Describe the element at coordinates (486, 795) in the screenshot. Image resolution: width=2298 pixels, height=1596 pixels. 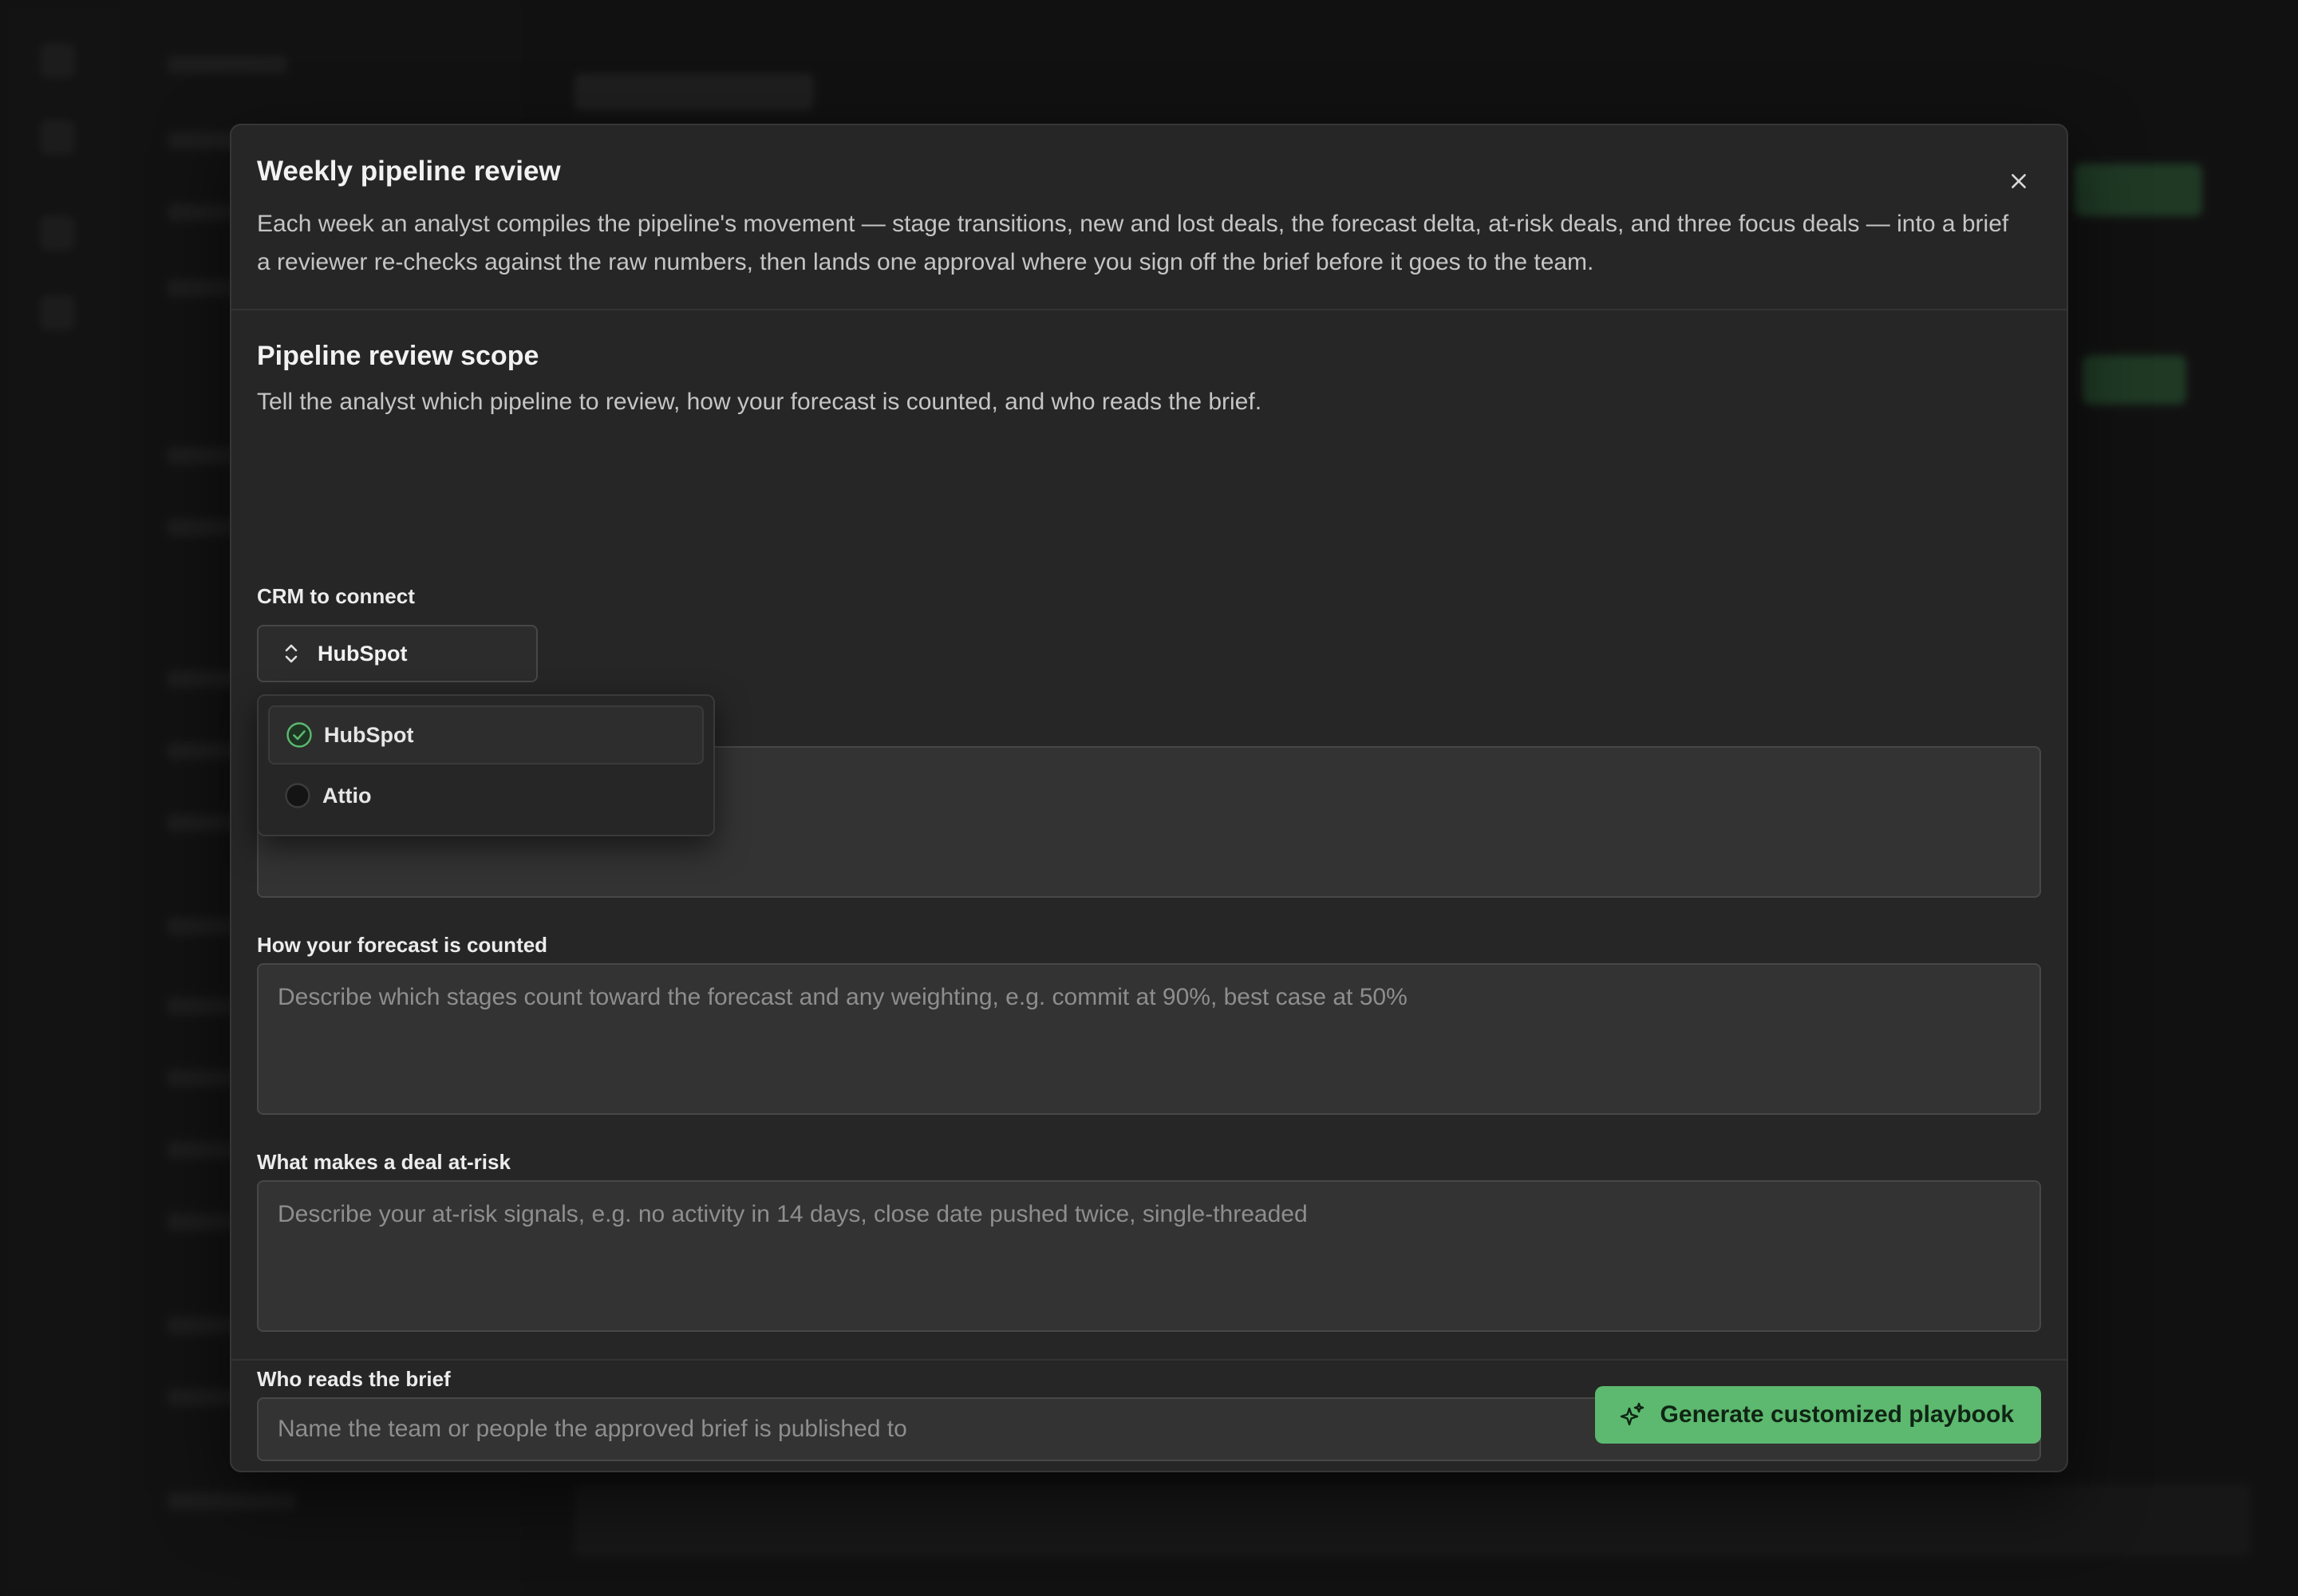
I see `crm-option-attio: Attio` at that location.